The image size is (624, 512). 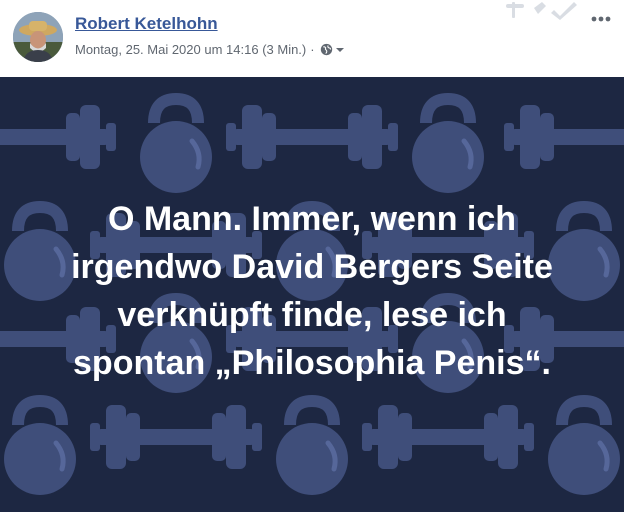 What do you see at coordinates (146, 24) in the screenshot?
I see `author-name-link: Robert Ketelhohn` at bounding box center [146, 24].